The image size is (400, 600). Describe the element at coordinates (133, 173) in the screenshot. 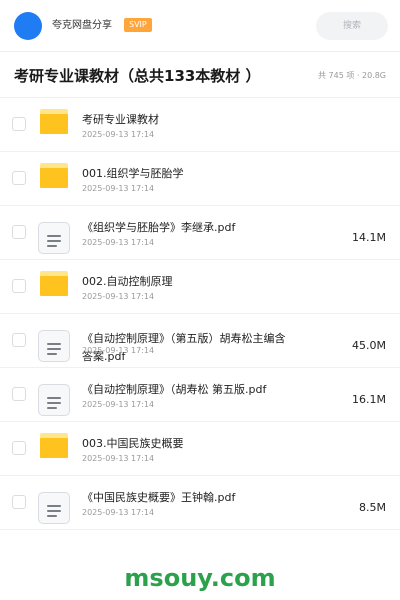

I see `item-name: 001.组织学与胚胎学` at that location.